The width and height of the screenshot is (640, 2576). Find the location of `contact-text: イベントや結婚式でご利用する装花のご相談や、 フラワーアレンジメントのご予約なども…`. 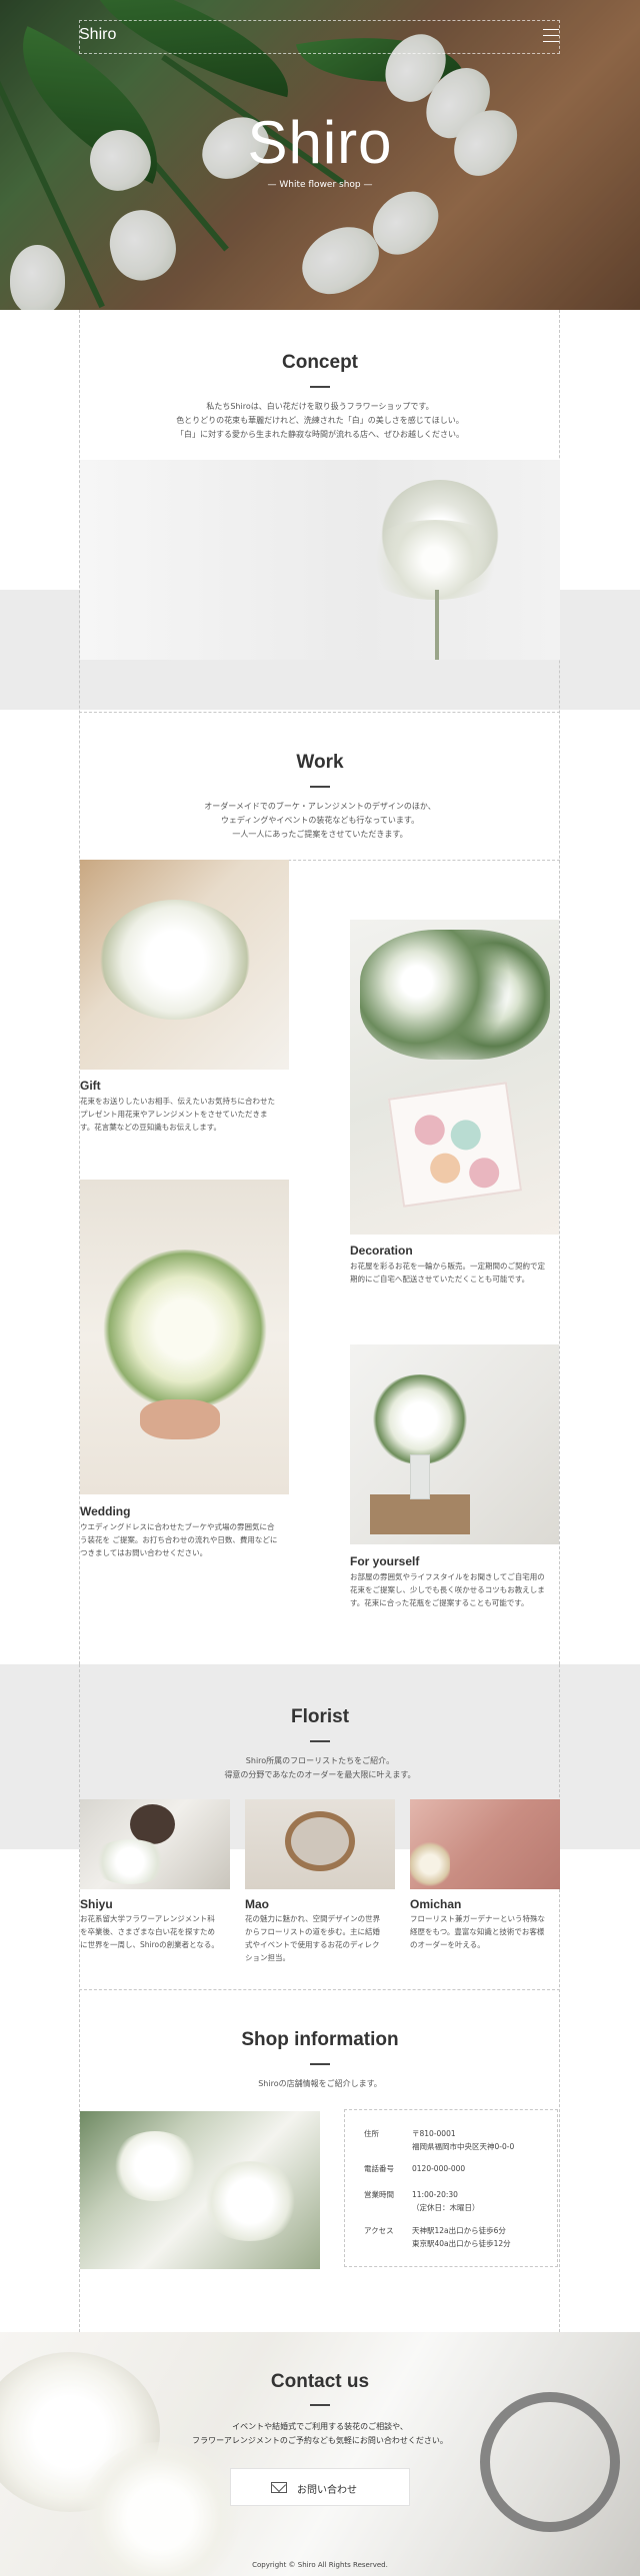

contact-text: イベントや結婚式でご利用する装花のご相談や、 フラワーアレンジメントのご予約なども… is located at coordinates (320, 2433).